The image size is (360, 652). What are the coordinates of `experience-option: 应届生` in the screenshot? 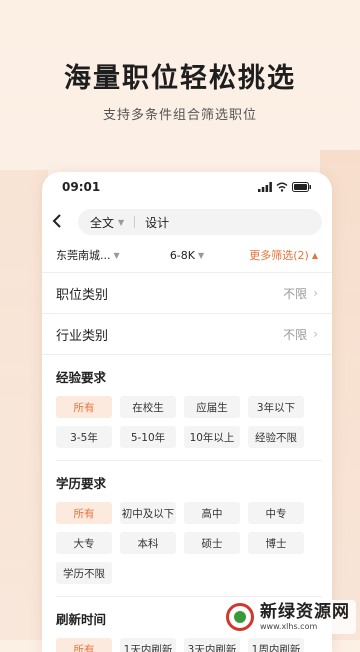 It's located at (212, 407).